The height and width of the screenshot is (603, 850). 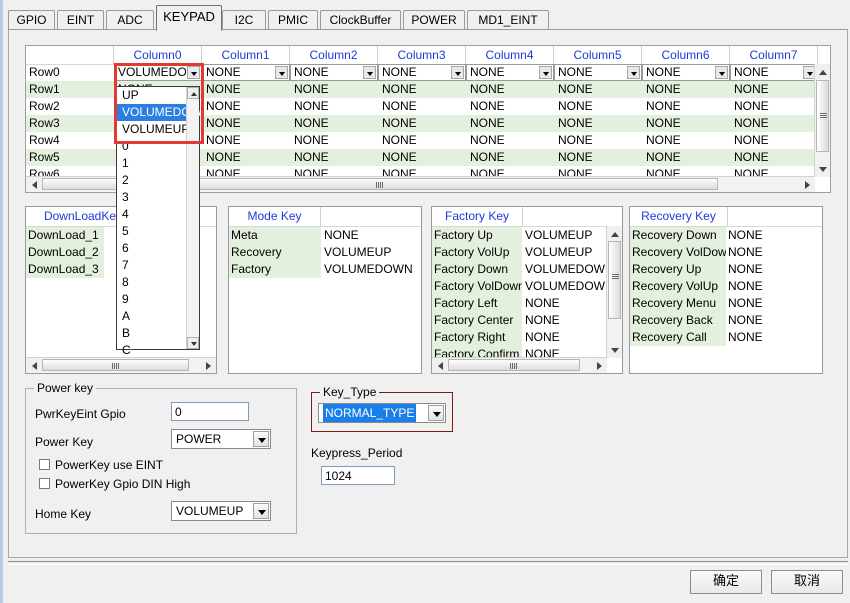 What do you see at coordinates (152, 146) in the screenshot?
I see `dropdown-option-3: 0` at bounding box center [152, 146].